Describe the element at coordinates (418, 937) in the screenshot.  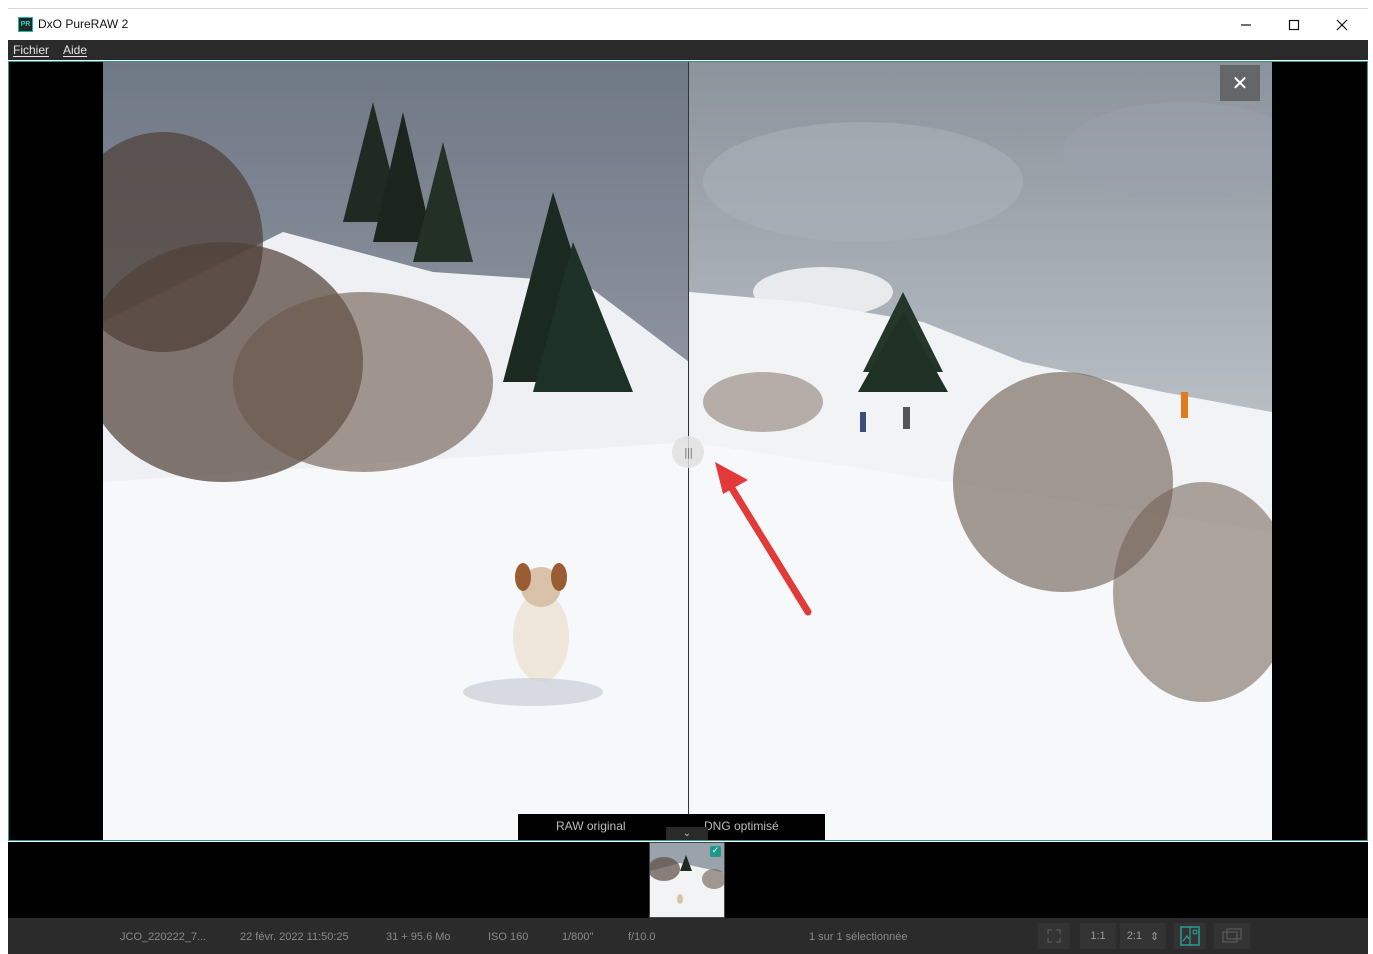
I see `status-size: 31 + 95.6 Mo` at that location.